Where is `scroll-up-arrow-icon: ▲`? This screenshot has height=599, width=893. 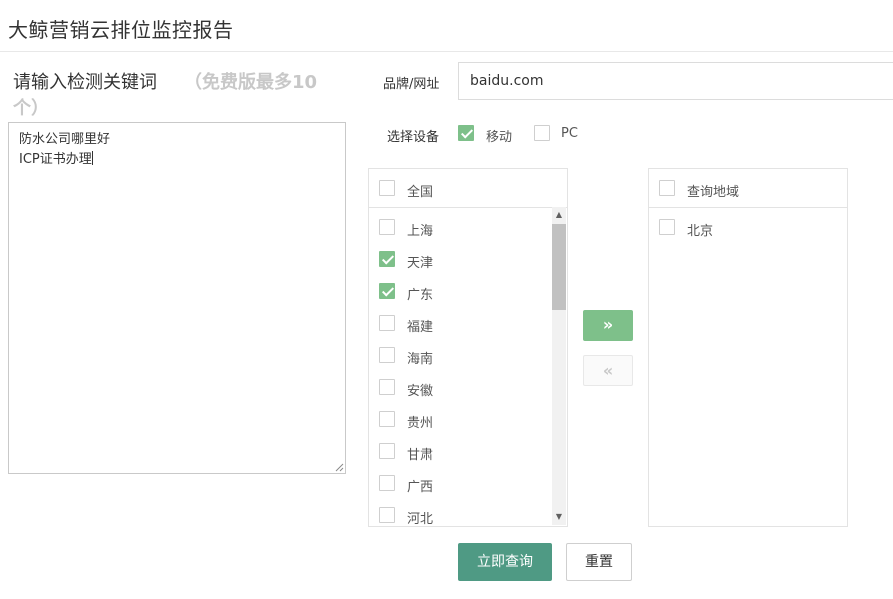 scroll-up-arrow-icon: ▲ is located at coordinates (559, 214).